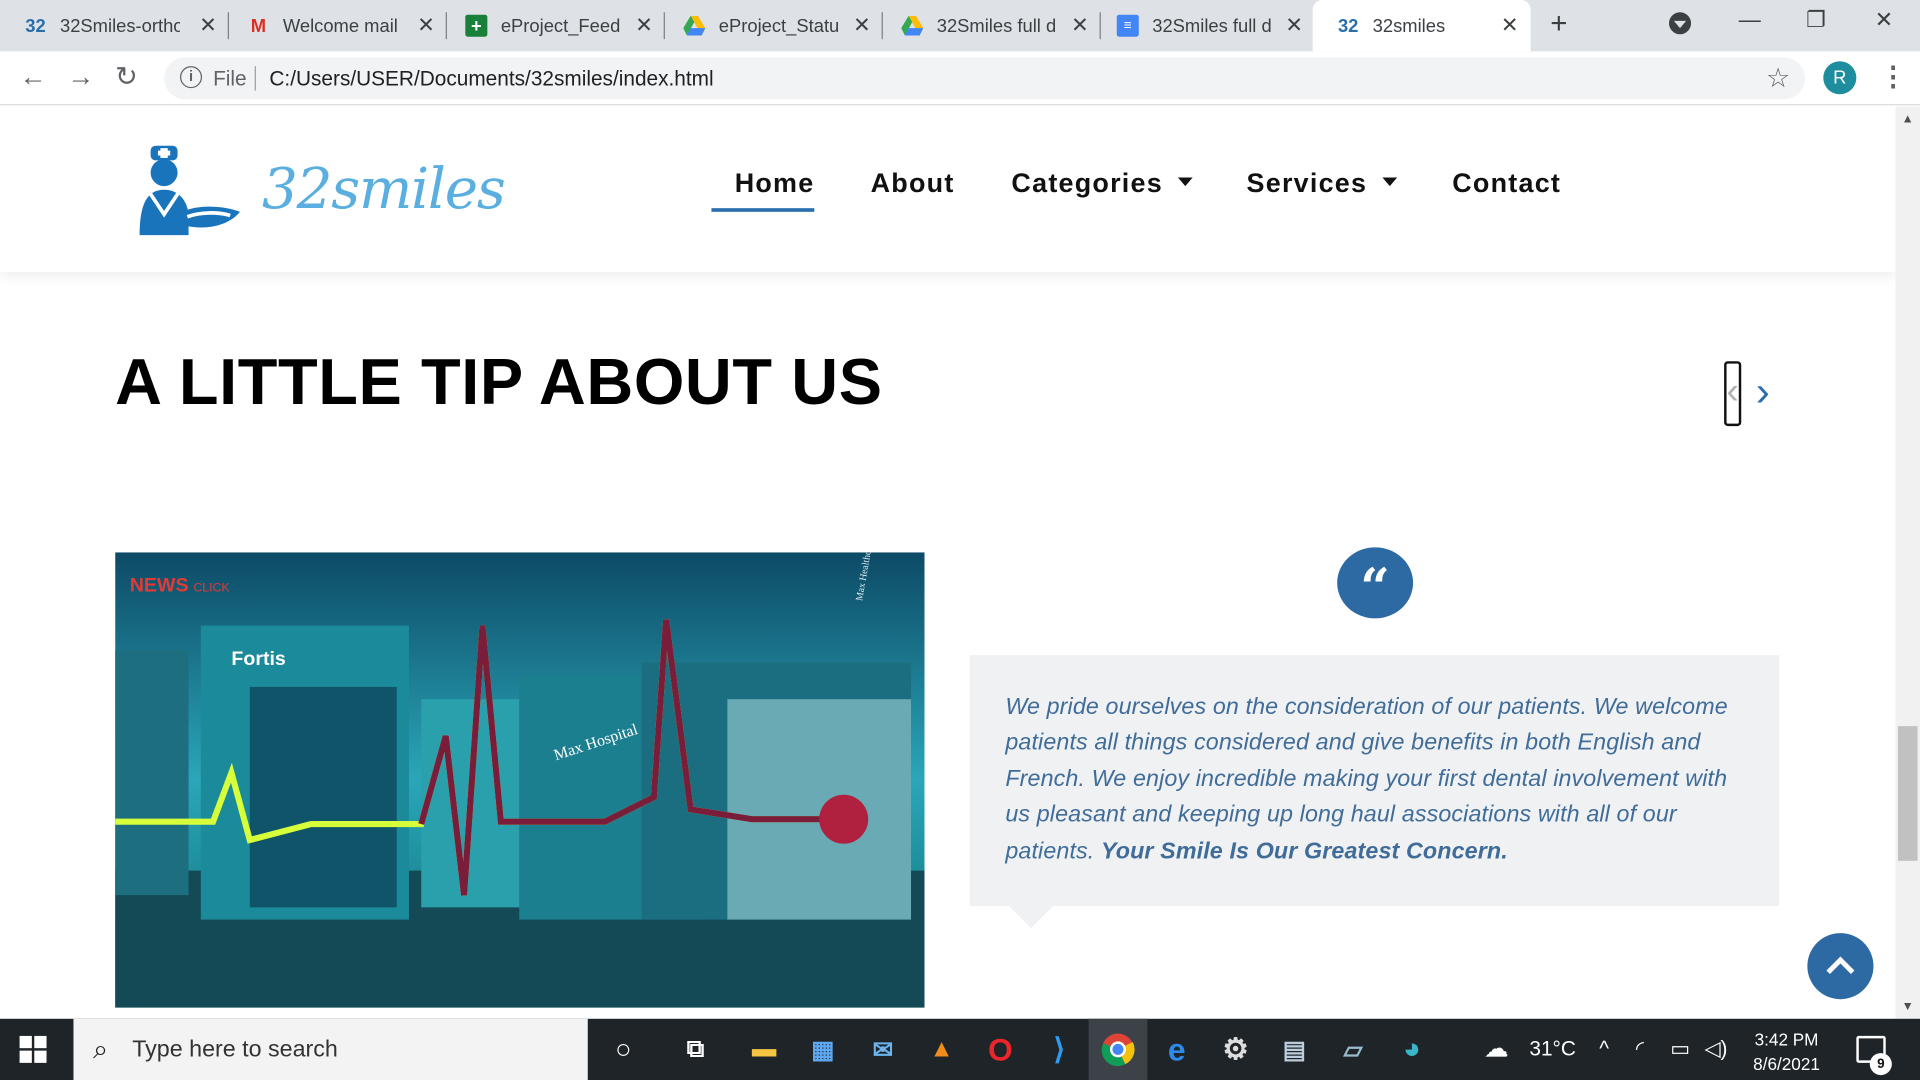 The height and width of the screenshot is (1080, 1920). What do you see at coordinates (1908, 1006) in the screenshot?
I see `scroll-down-arrow-icon: ▼` at bounding box center [1908, 1006].